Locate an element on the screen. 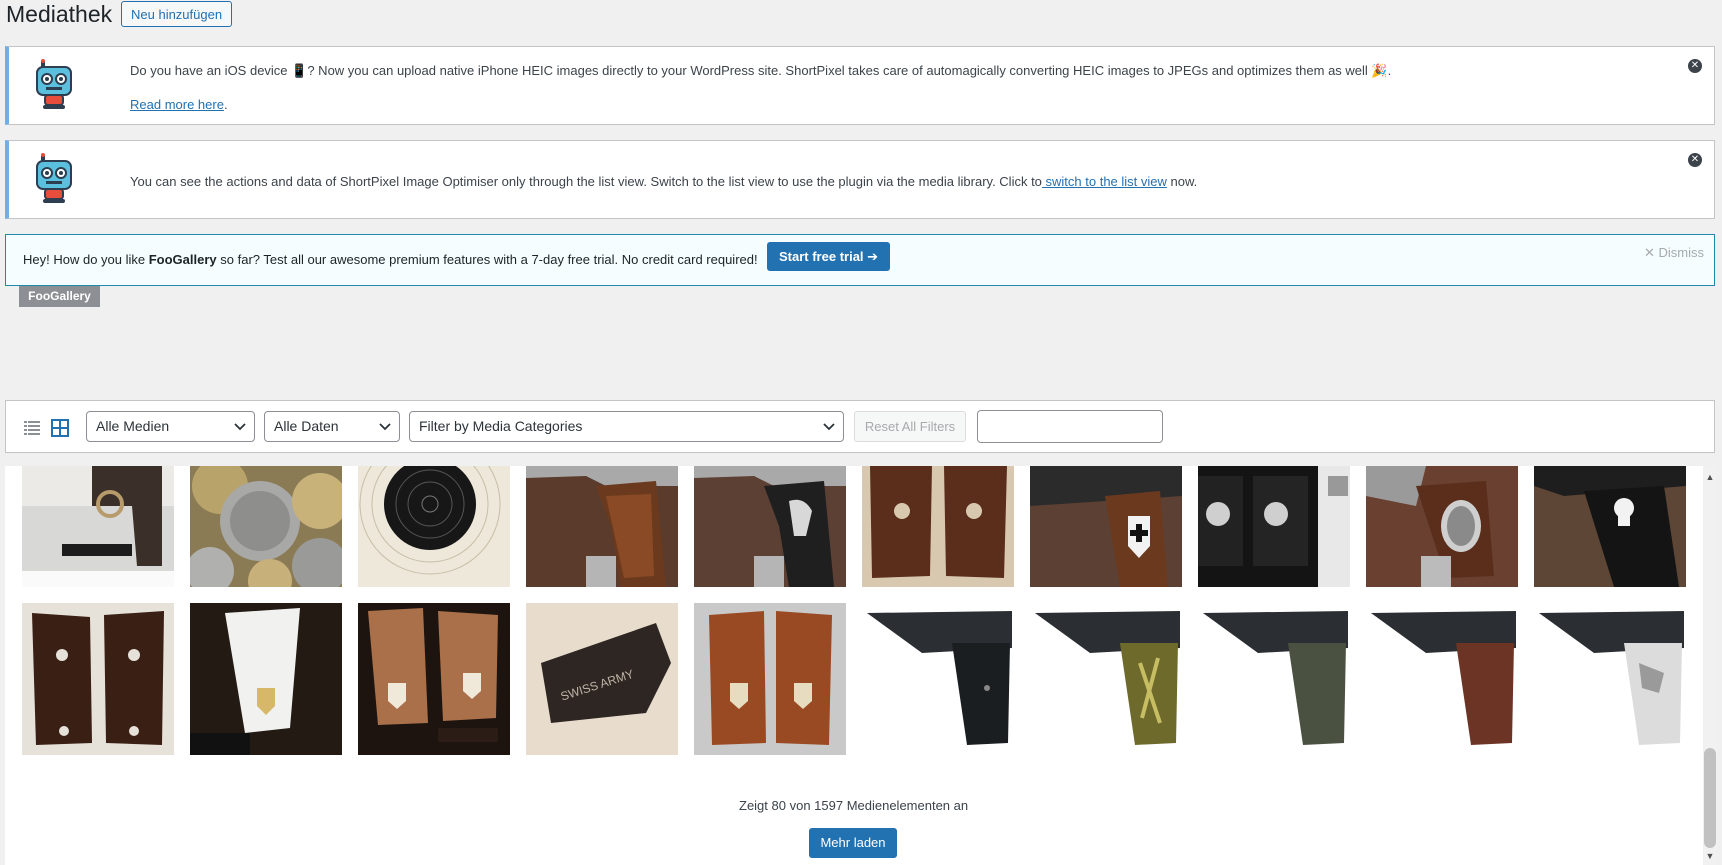 The width and height of the screenshot is (1722, 865). switch-to-list-view-link: switch to the list view is located at coordinates (1104, 181).